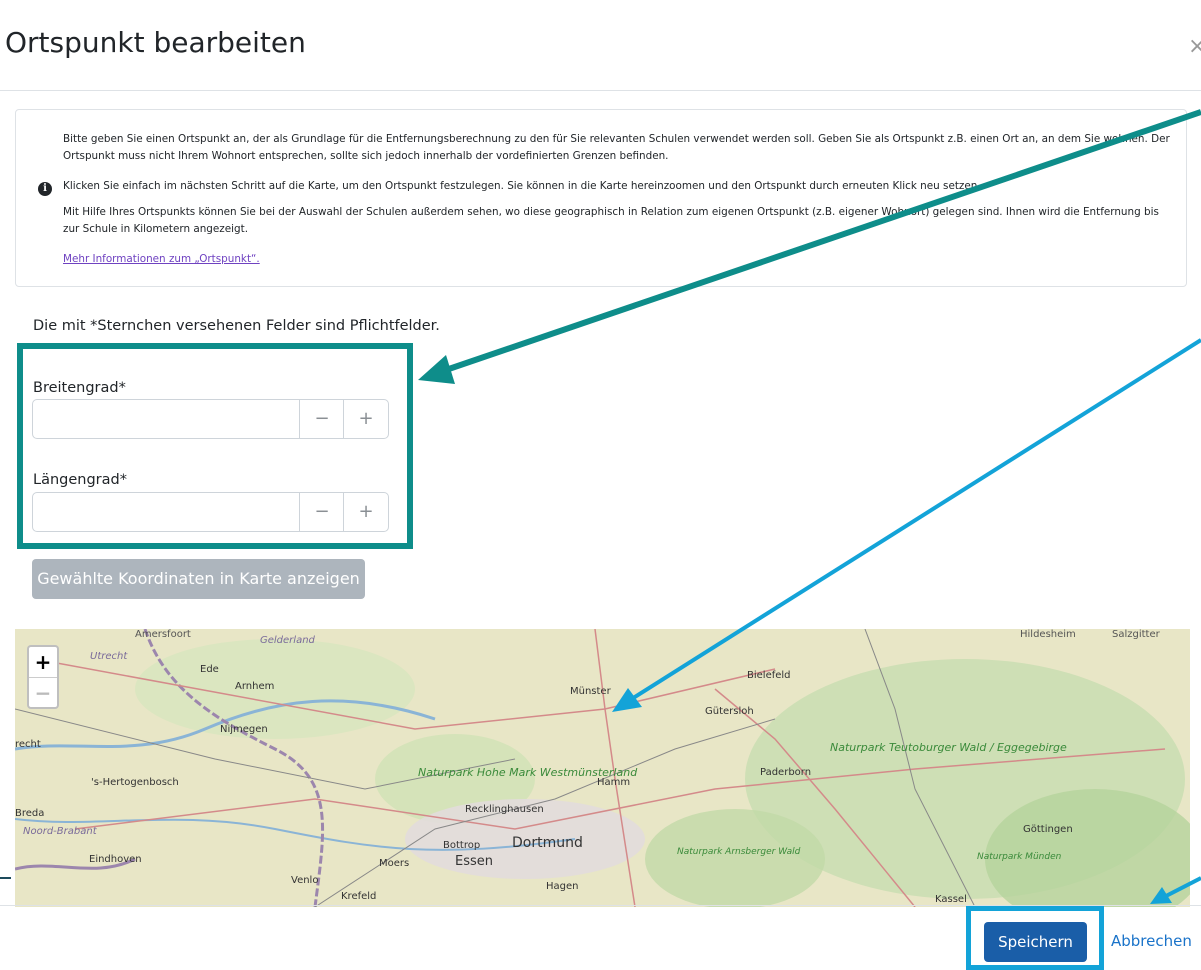 Image resolution: width=1201 pixels, height=970 pixels. Describe the element at coordinates (29, 813) in the screenshot. I see `map-label-breda: Breda` at that location.